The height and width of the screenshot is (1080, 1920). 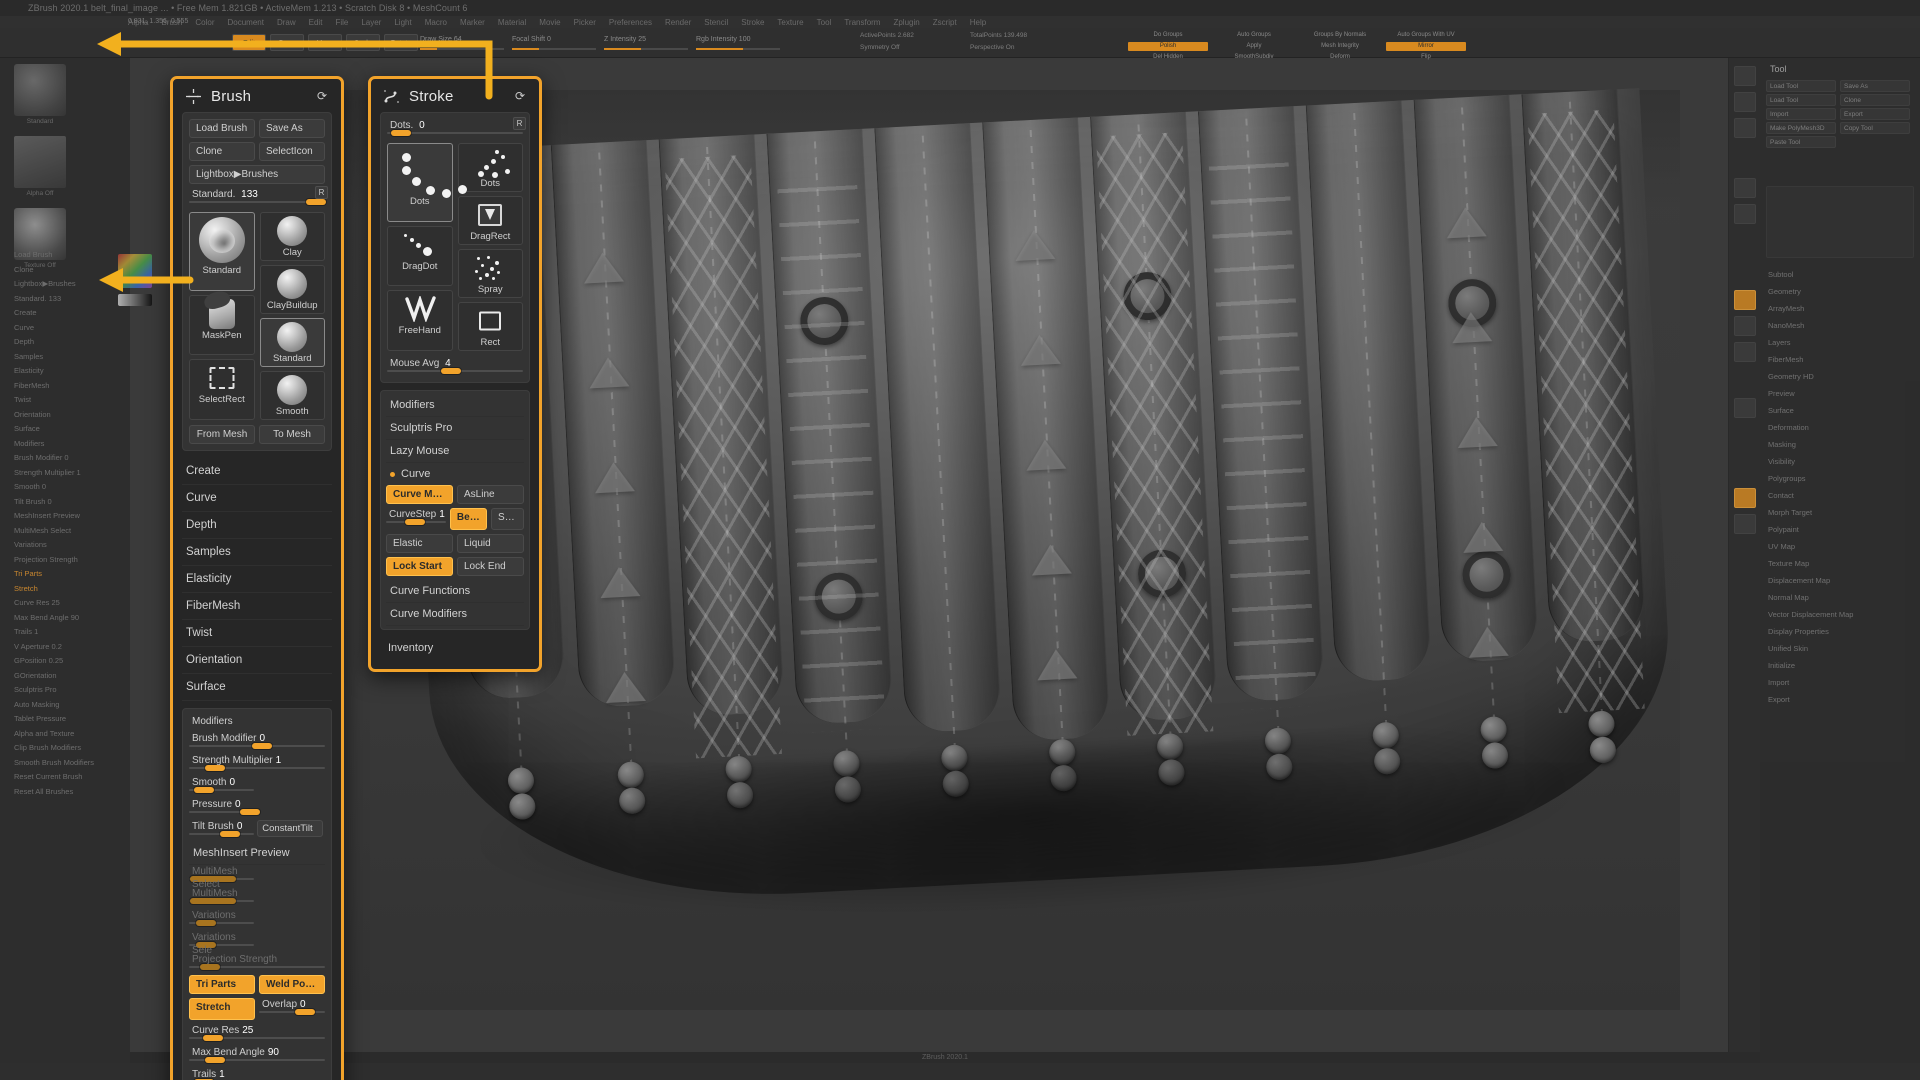 What do you see at coordinates (68, 560) in the screenshot?
I see `ghost-brush-item-21: Projection Strength` at bounding box center [68, 560].